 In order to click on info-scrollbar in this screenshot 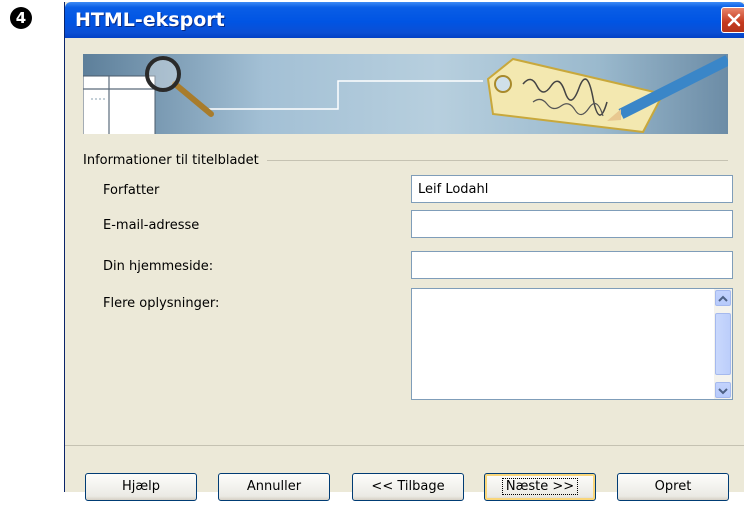, I will do `click(723, 344)`.